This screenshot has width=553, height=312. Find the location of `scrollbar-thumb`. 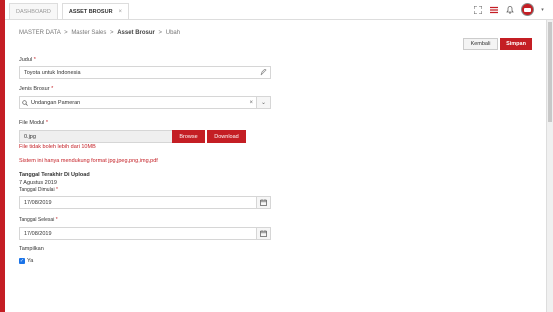

scrollbar-thumb is located at coordinates (550, 72).